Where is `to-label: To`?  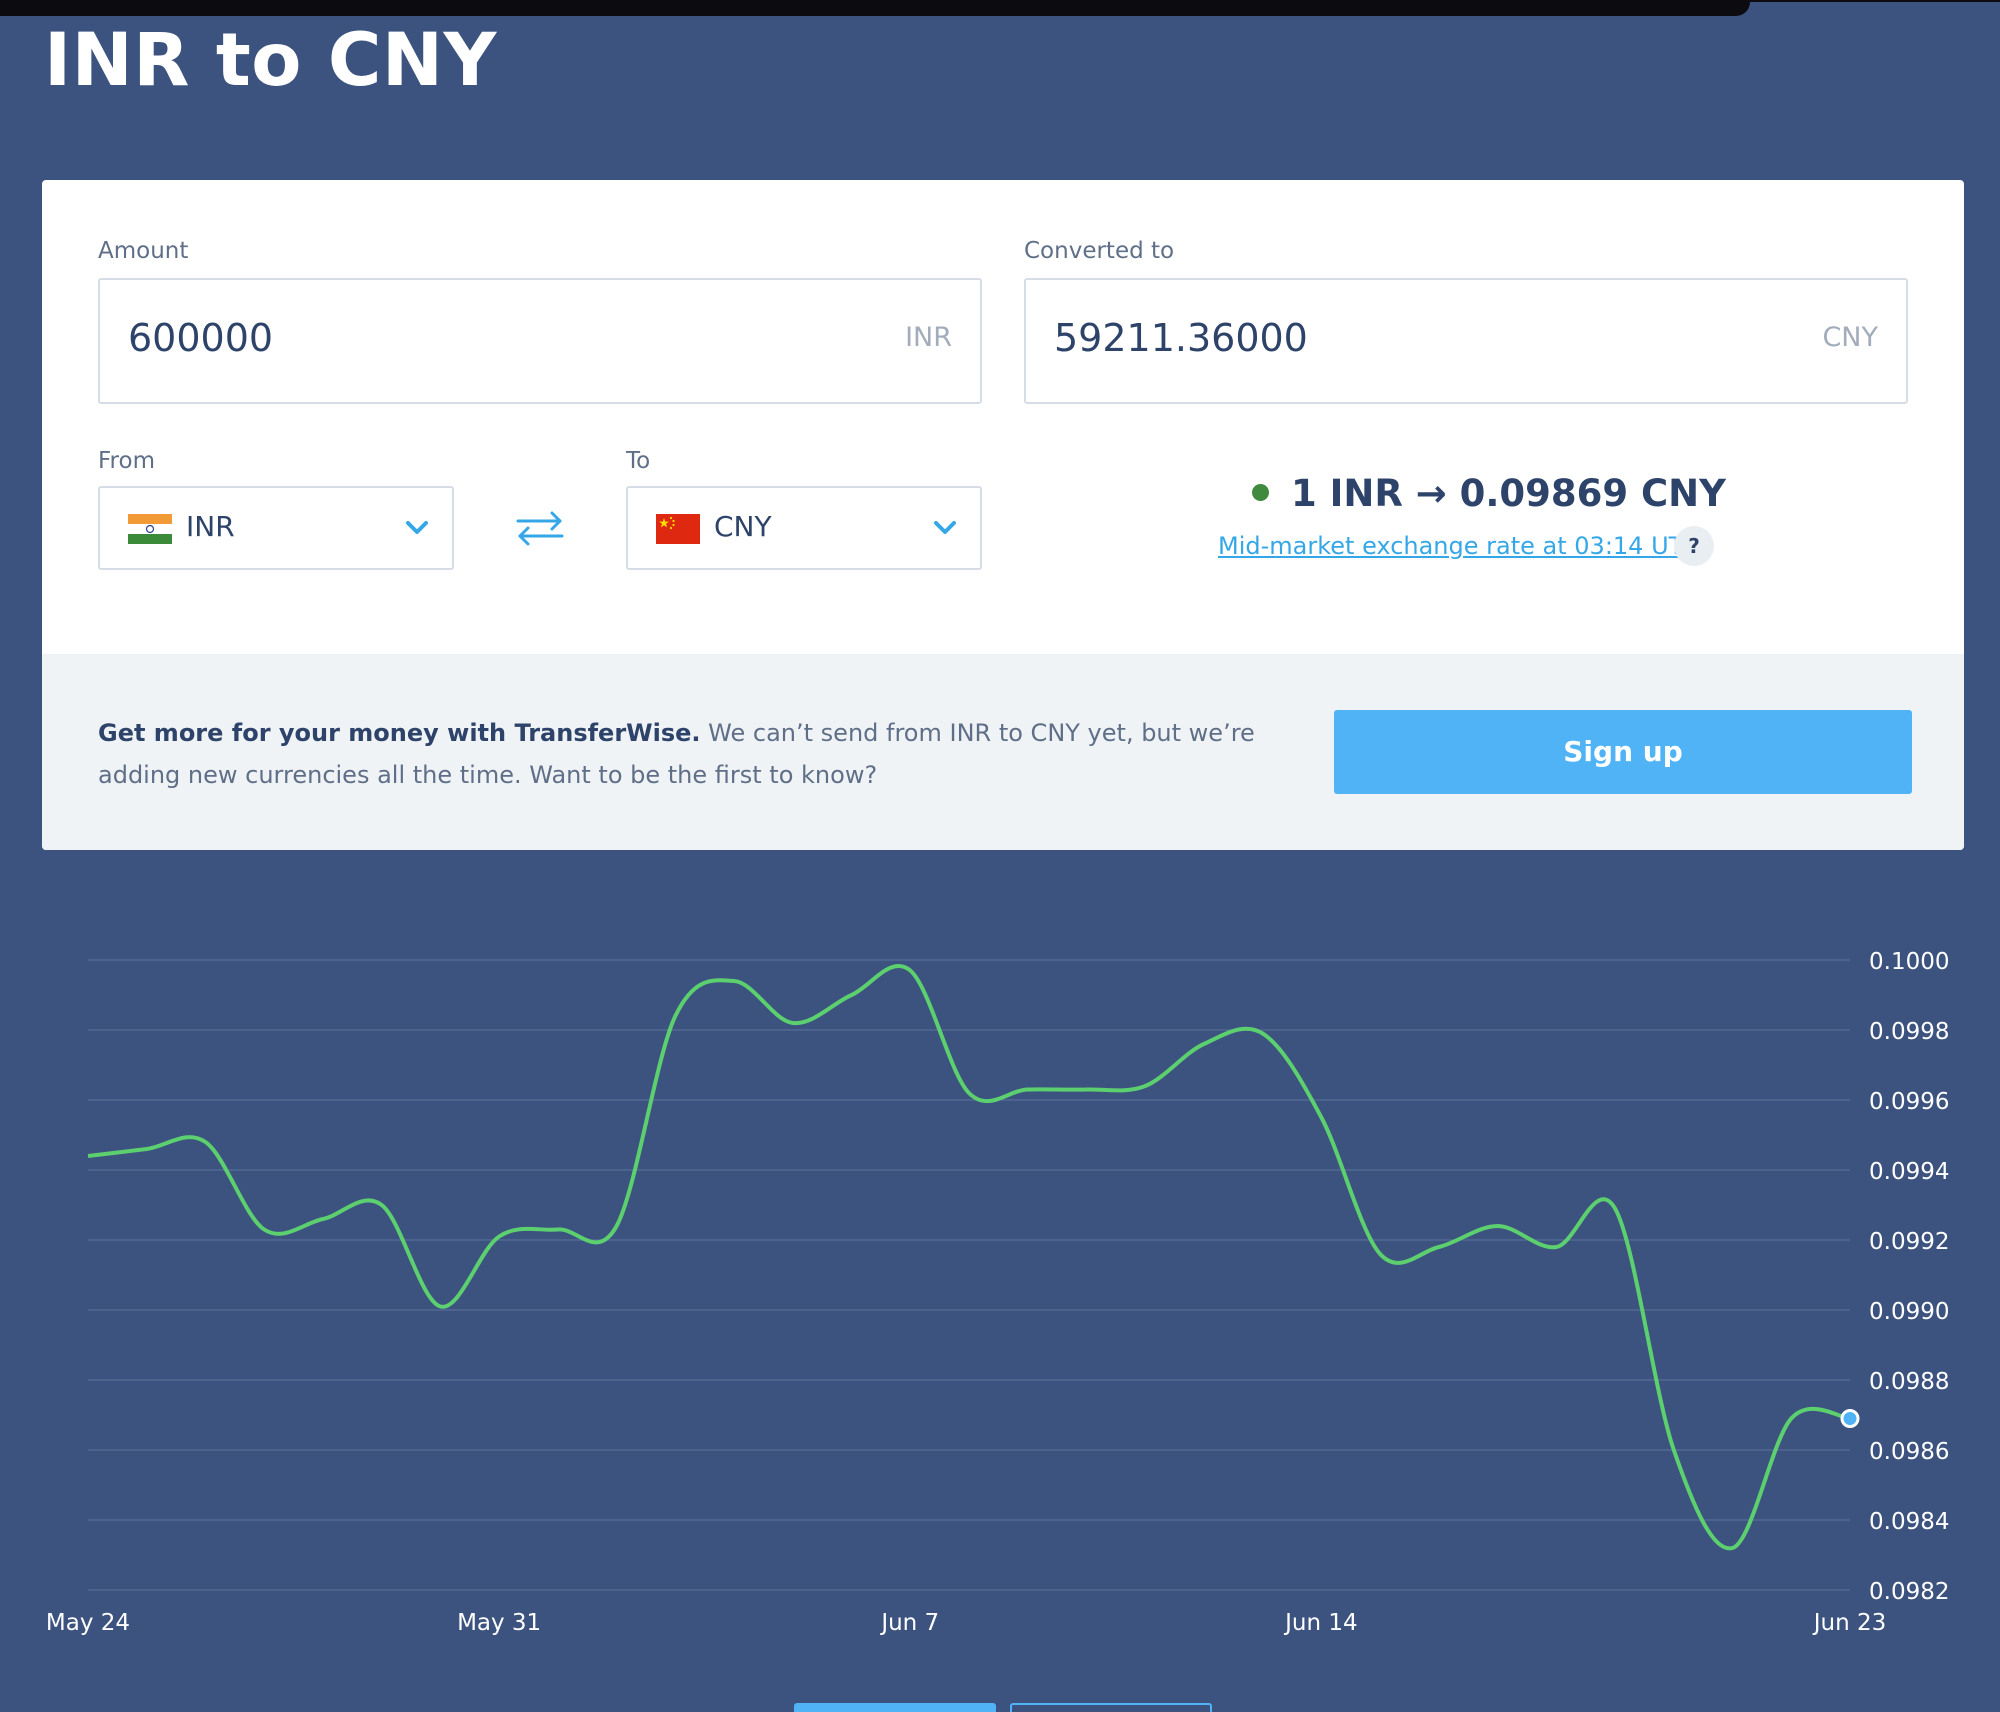 to-label: To is located at coordinates (638, 461).